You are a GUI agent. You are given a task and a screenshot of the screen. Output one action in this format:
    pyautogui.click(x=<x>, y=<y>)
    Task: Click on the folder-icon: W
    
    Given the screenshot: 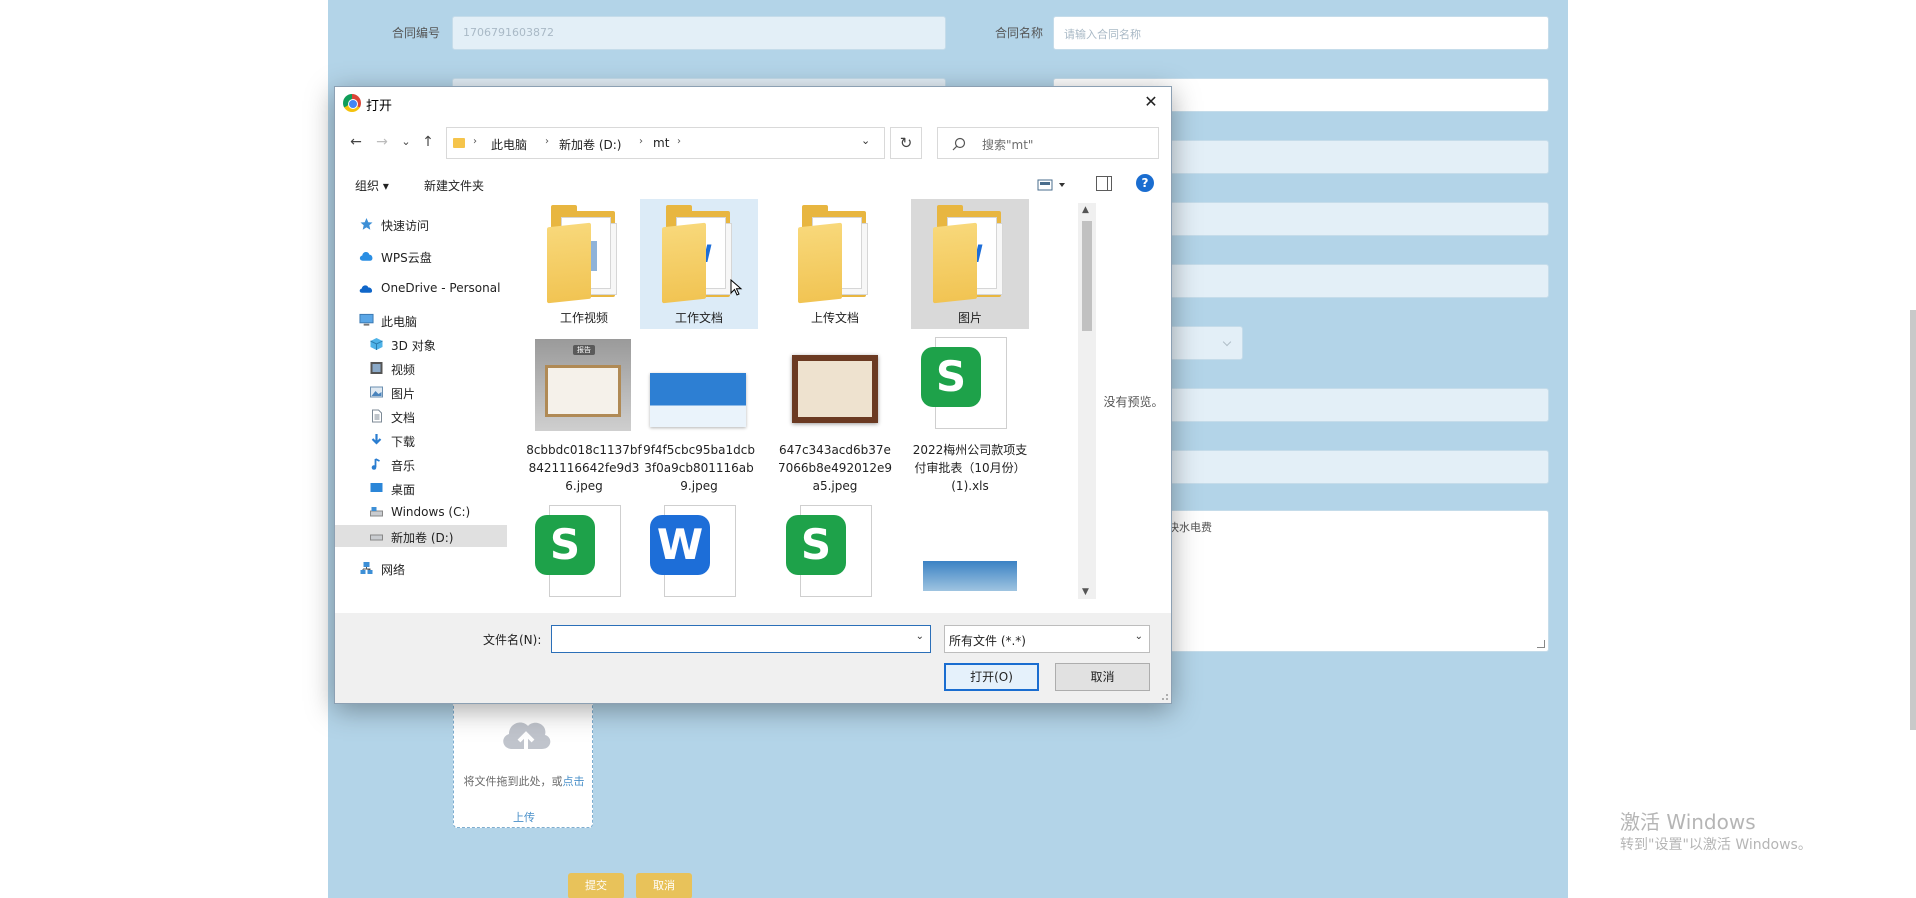 What is the action you would take?
    pyautogui.click(x=969, y=254)
    